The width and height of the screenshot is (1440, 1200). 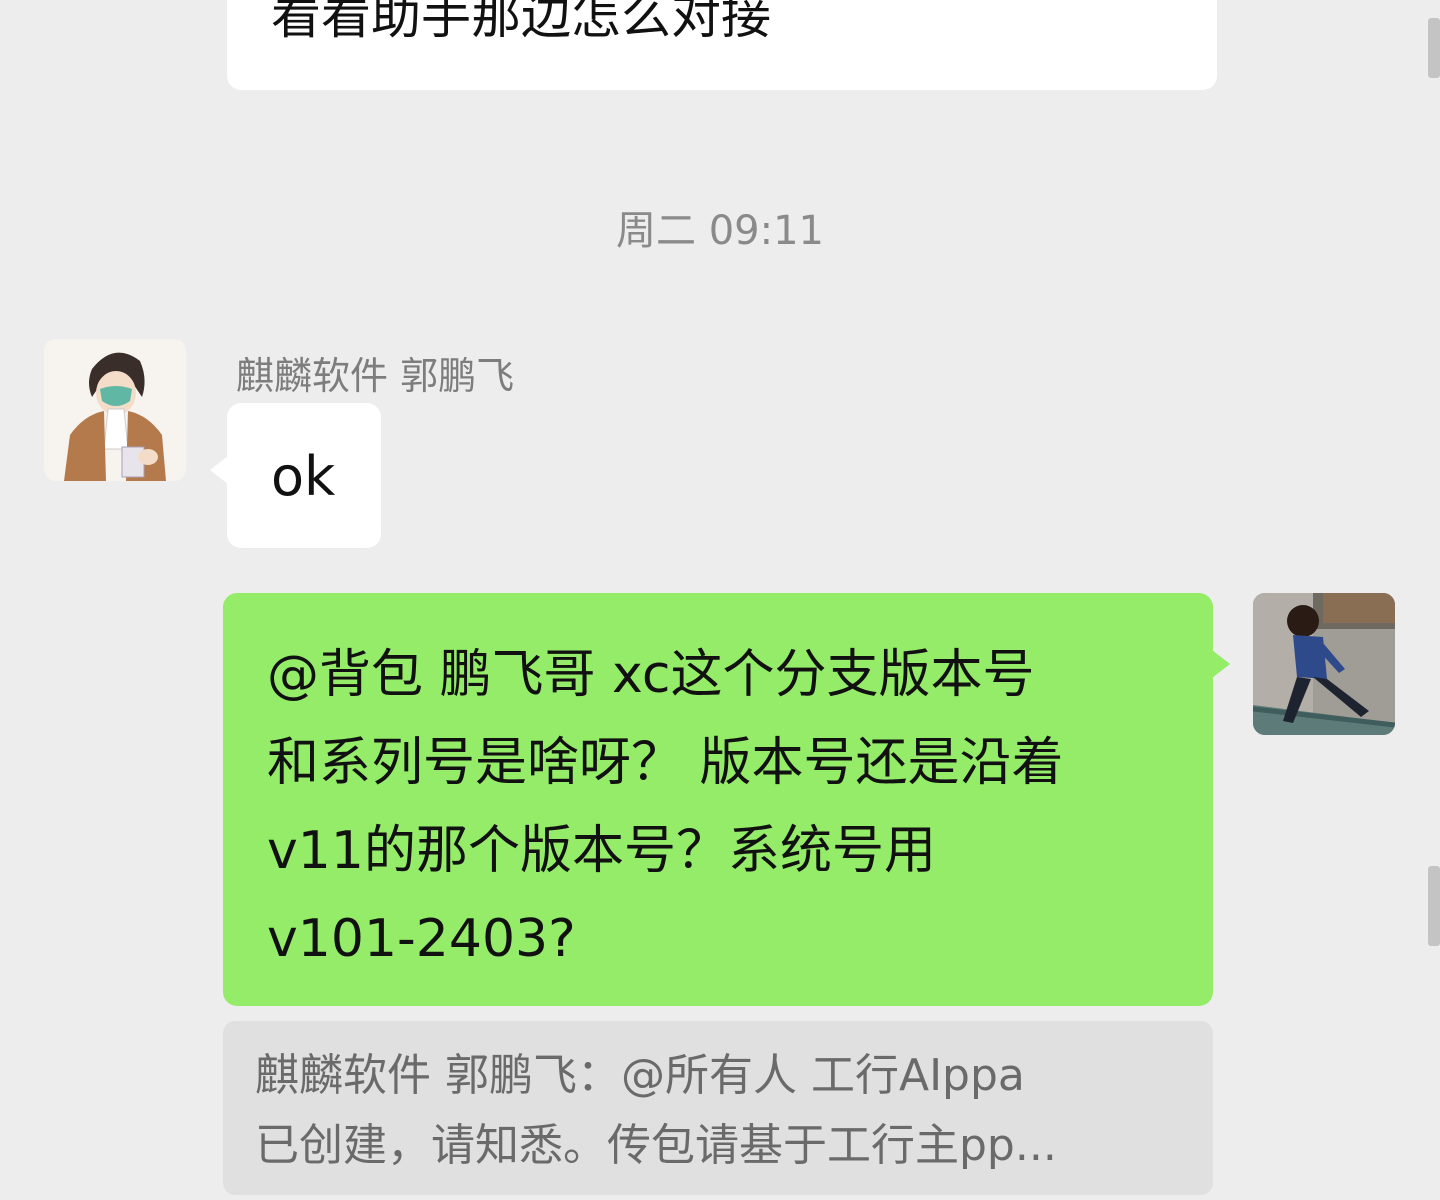 What do you see at coordinates (1434, 48) in the screenshot?
I see `scrollbar-top` at bounding box center [1434, 48].